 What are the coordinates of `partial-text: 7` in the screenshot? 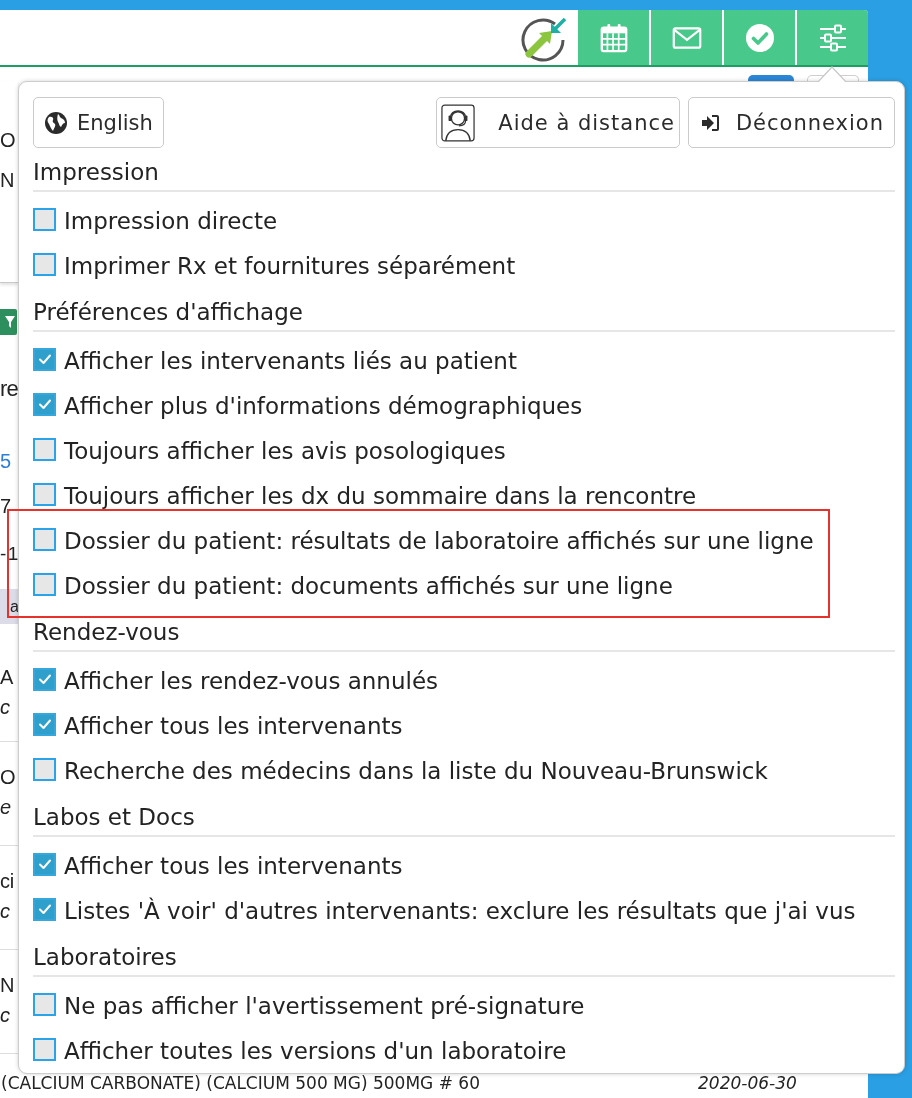 It's located at (5, 506).